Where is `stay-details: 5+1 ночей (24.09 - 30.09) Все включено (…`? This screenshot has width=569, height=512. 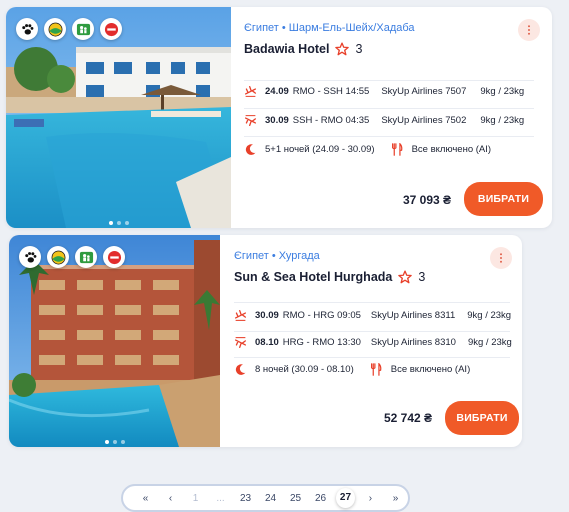
stay-details: 5+1 ночей (24.09 - 30.09) Все включено (… is located at coordinates (367, 149).